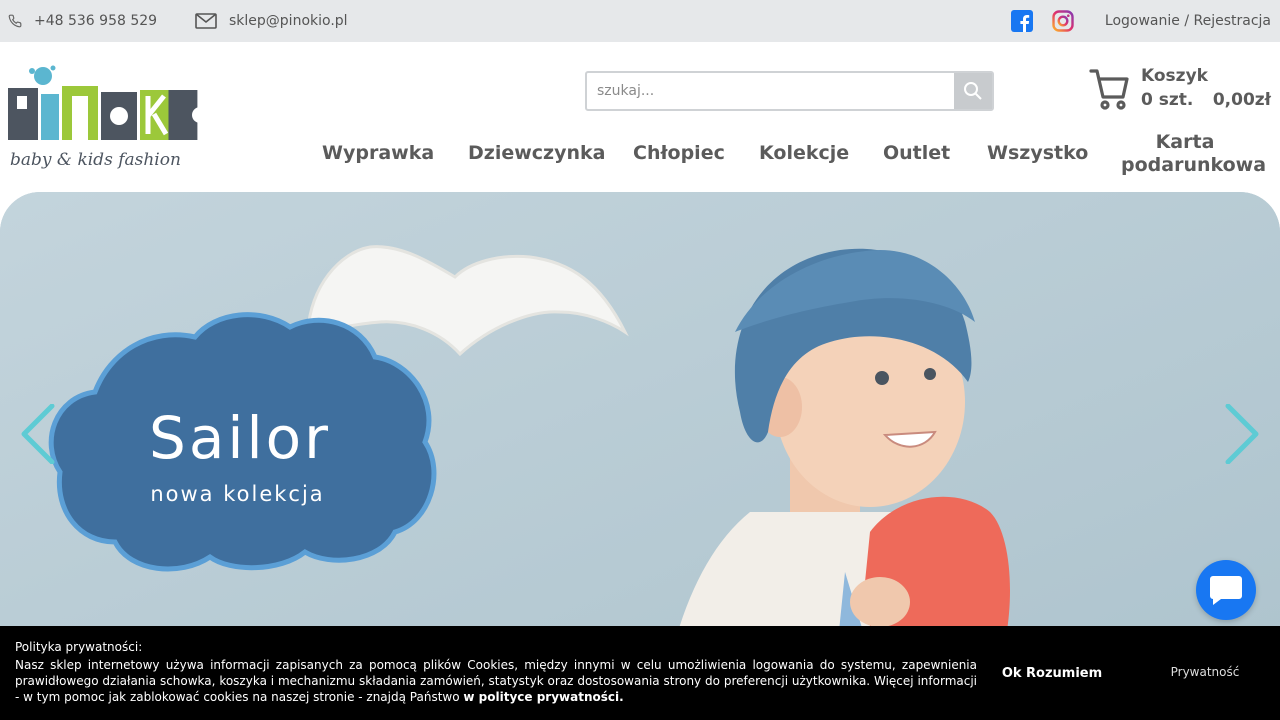 The height and width of the screenshot is (720, 1280). I want to click on email-link: sklep@pinokio.pl, so click(271, 21).